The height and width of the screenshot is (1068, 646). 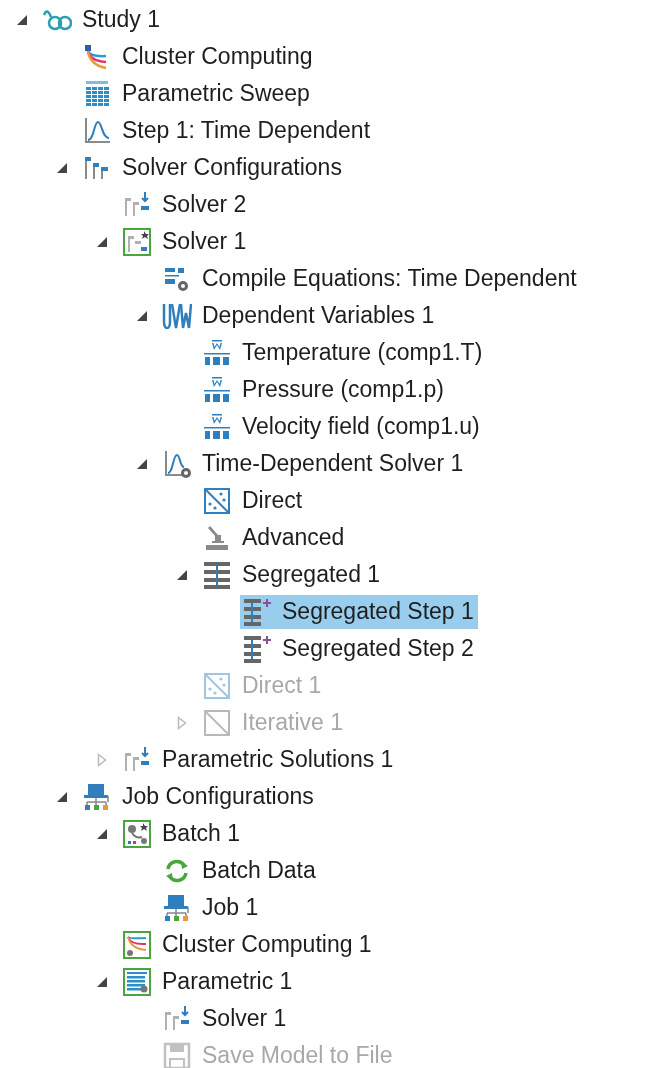 I want to click on curve-plot-gear-icon, so click(x=177, y=463).